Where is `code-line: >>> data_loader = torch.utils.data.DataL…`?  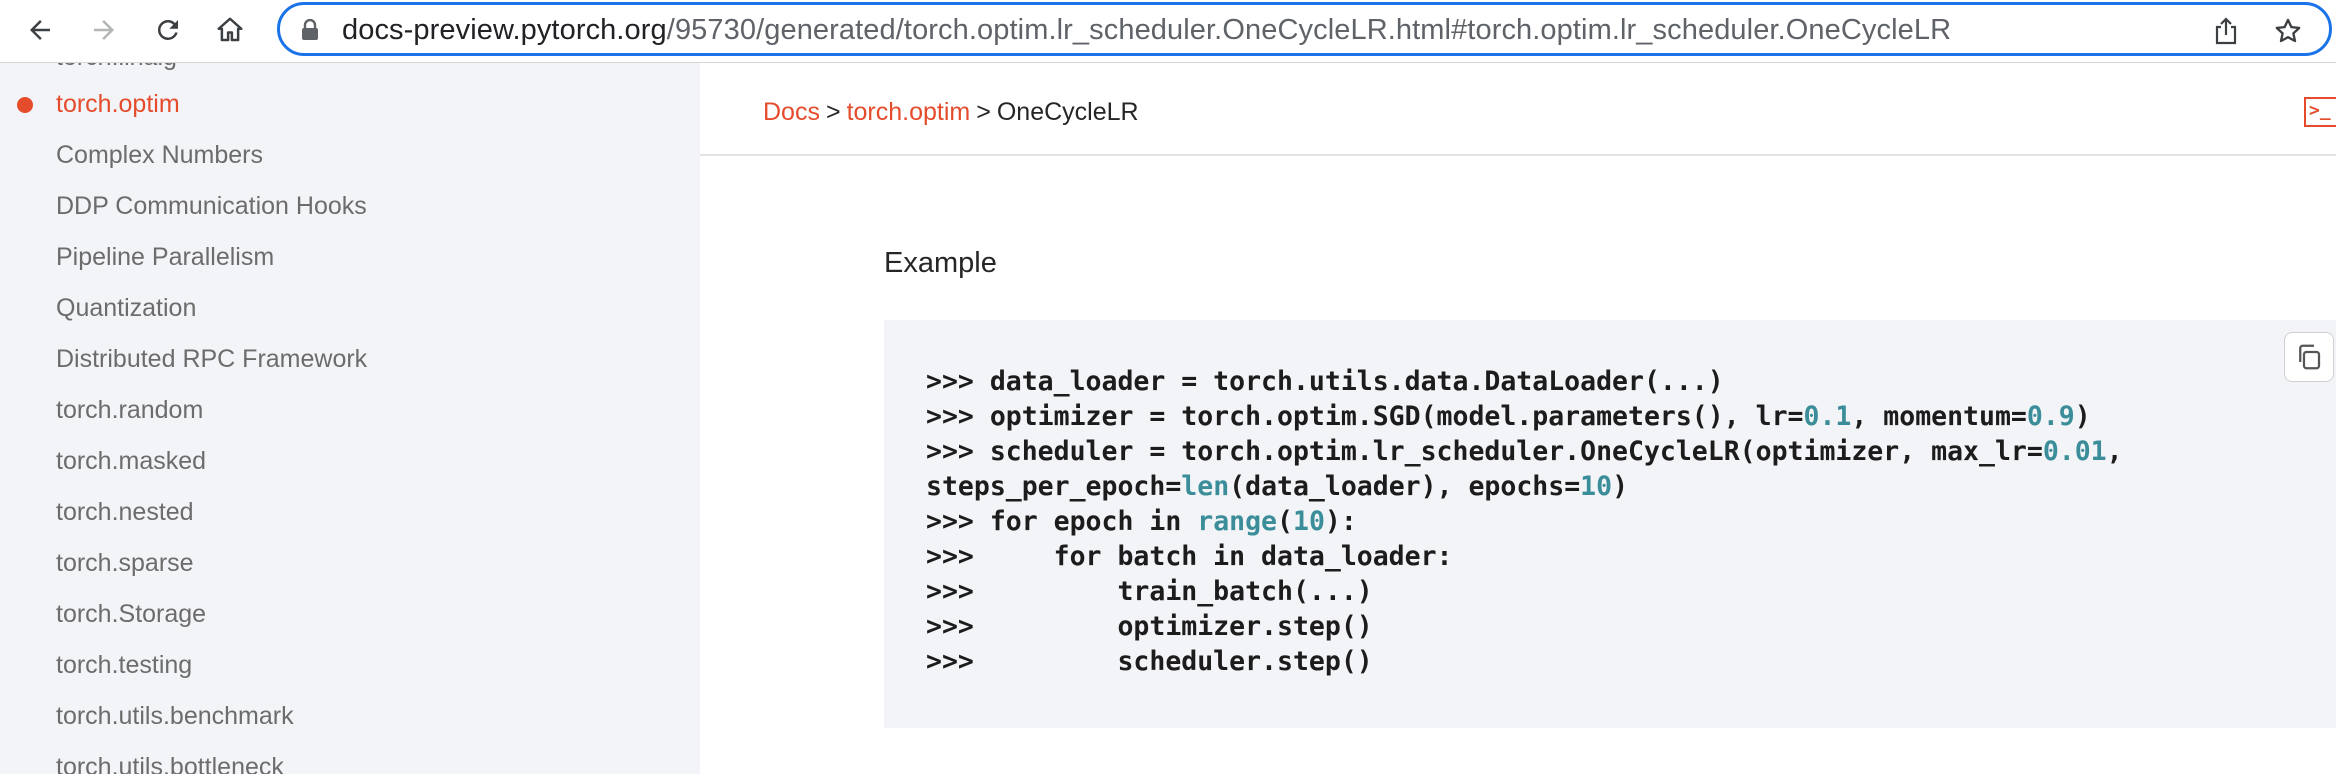
code-line: >>> data_loader = torch.utils.data.DataL… is located at coordinates (1325, 381).